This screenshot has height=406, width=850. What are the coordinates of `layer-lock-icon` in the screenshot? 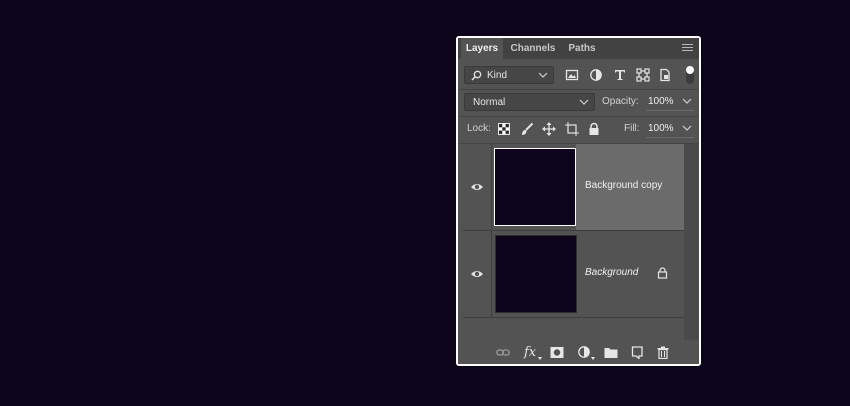 It's located at (662, 273).